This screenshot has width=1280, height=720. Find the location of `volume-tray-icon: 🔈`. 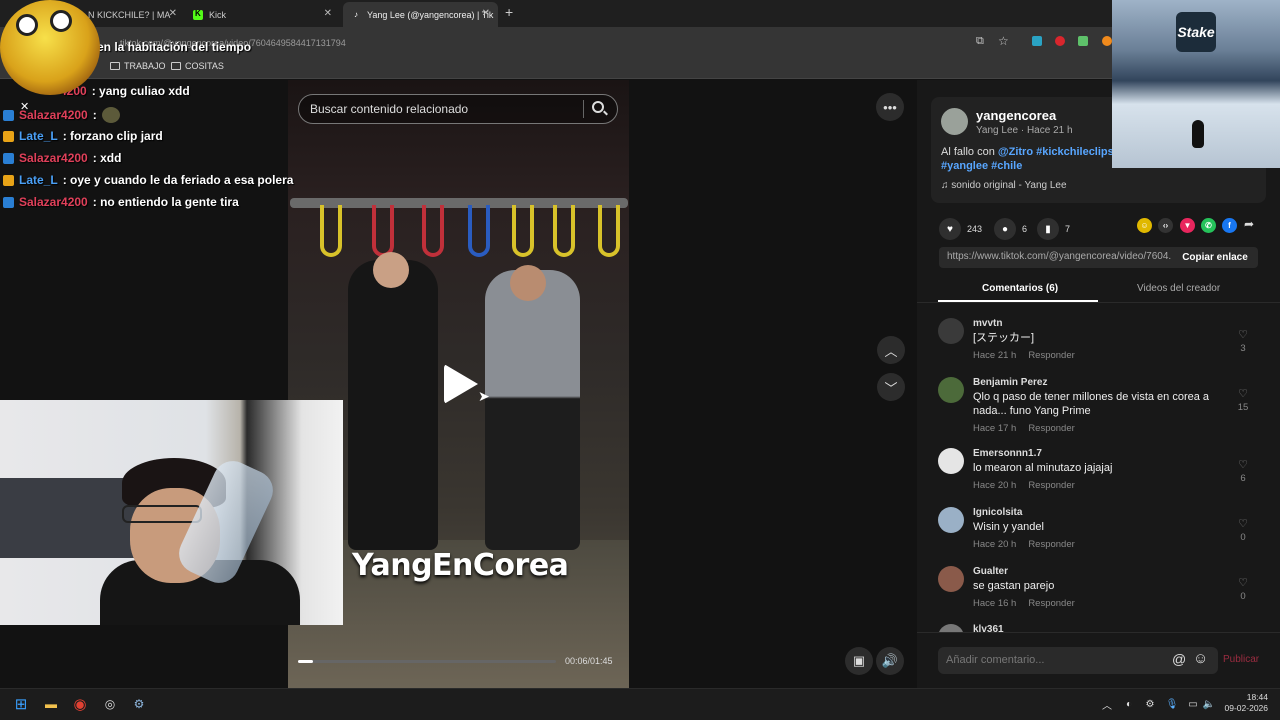

volume-tray-icon: 🔈 is located at coordinates (1209, 704).